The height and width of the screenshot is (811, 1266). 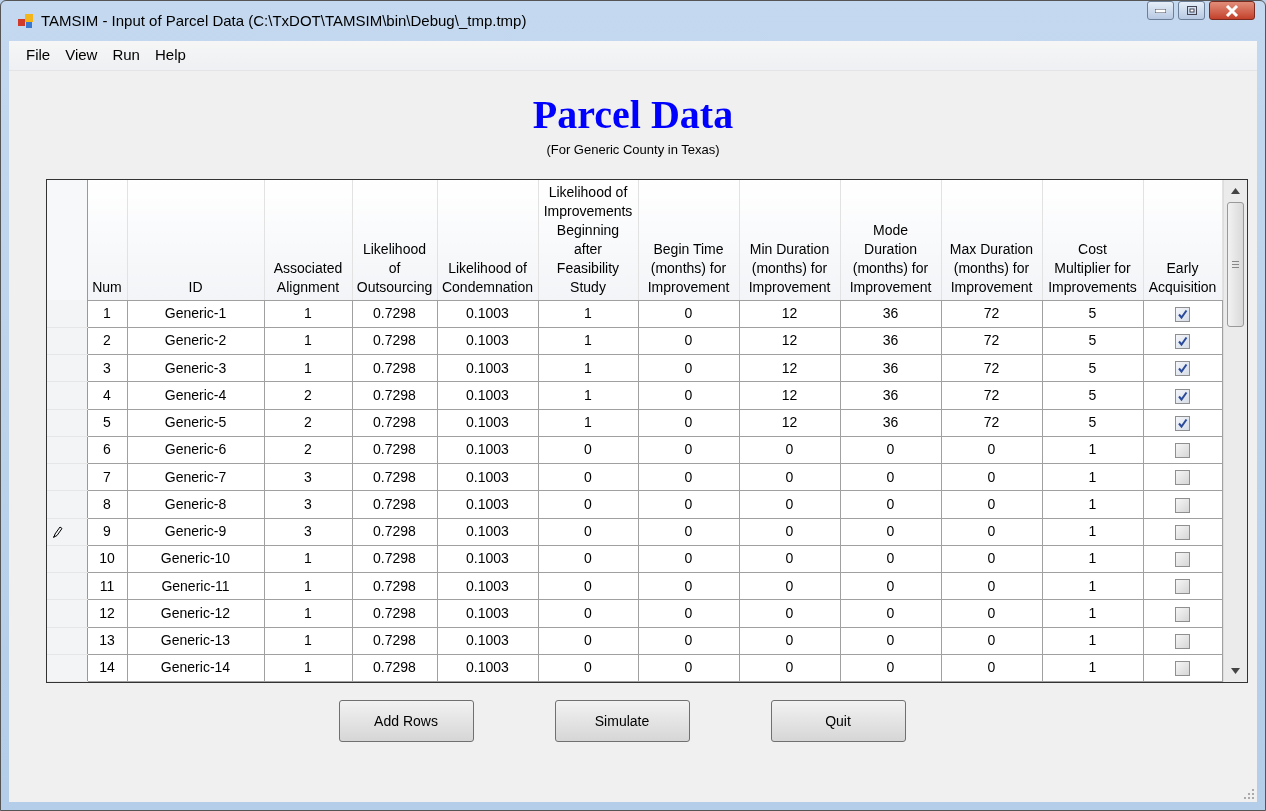 What do you see at coordinates (1249, 794) in the screenshot?
I see `resize-grip-icon` at bounding box center [1249, 794].